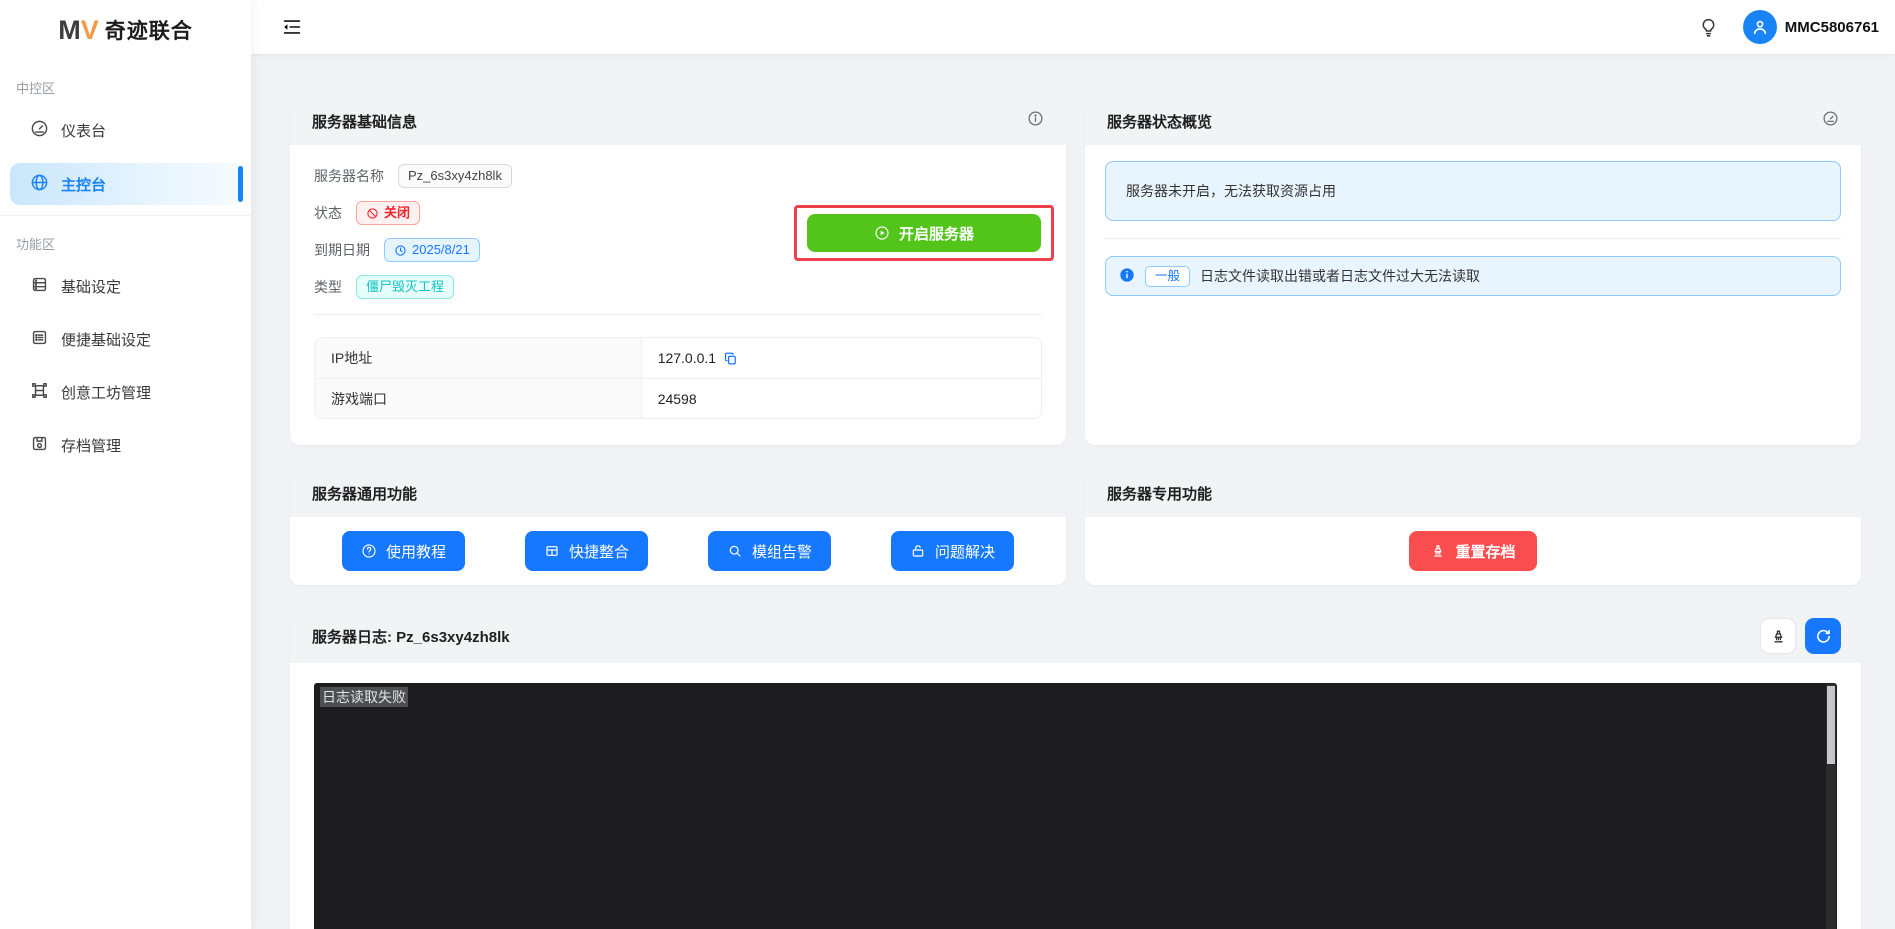 This screenshot has height=929, width=1895. Describe the element at coordinates (411, 637) in the screenshot. I see `log-title: 服务器日志: Pz_6s3xy4zh8lk` at that location.